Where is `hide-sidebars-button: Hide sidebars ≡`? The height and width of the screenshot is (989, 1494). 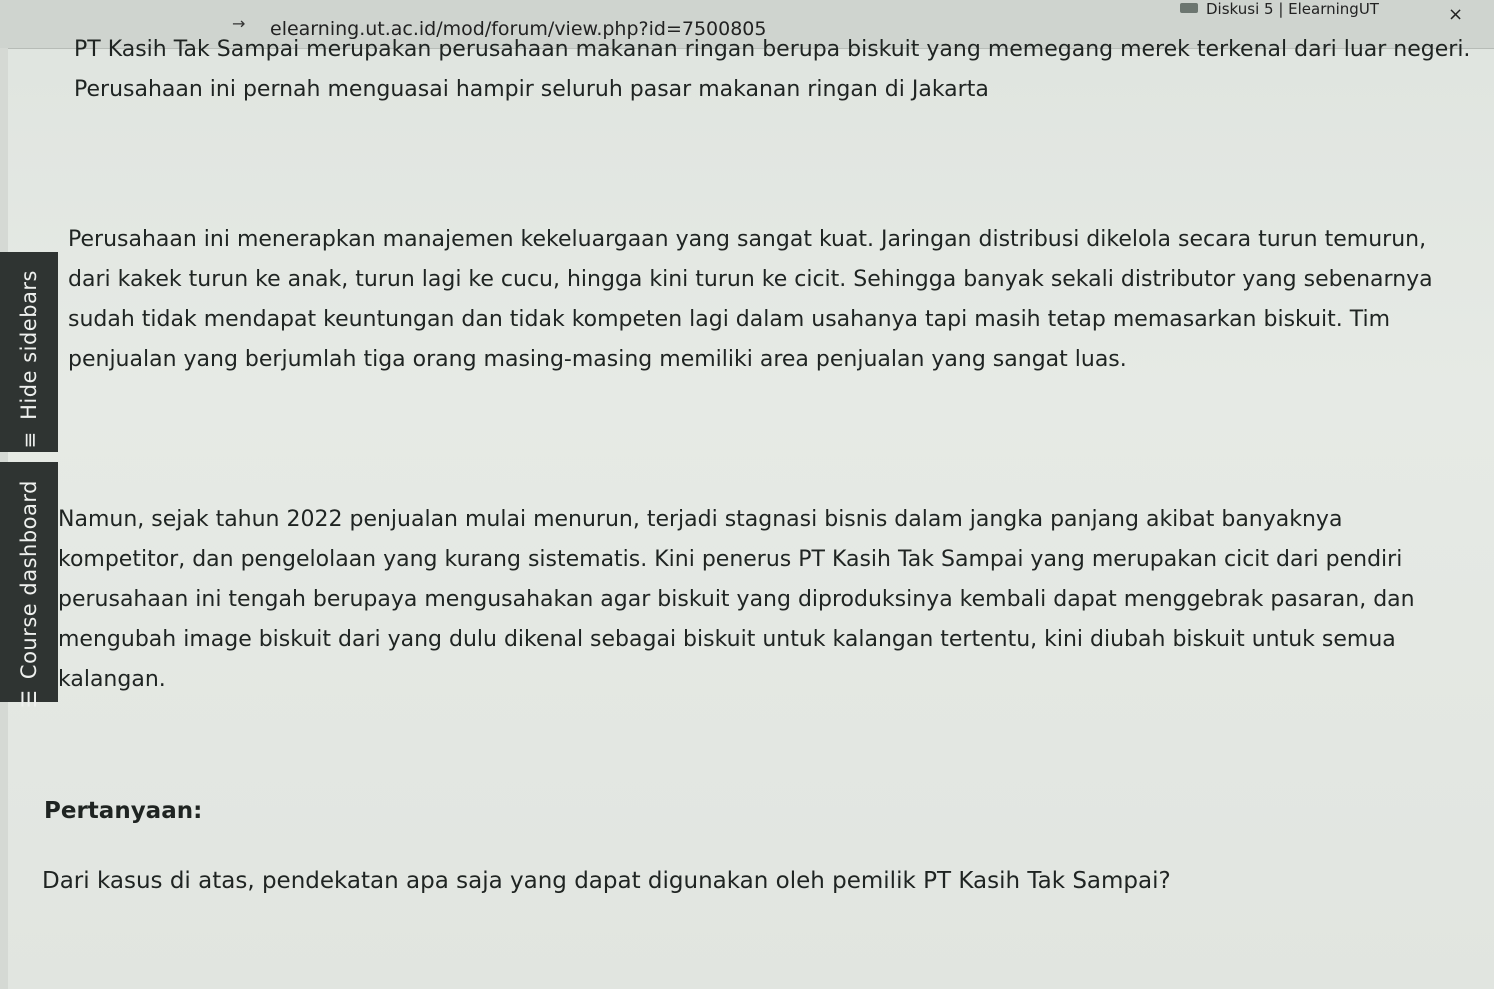
hide-sidebars-button: Hide sidebars ≡ is located at coordinates (29, 352).